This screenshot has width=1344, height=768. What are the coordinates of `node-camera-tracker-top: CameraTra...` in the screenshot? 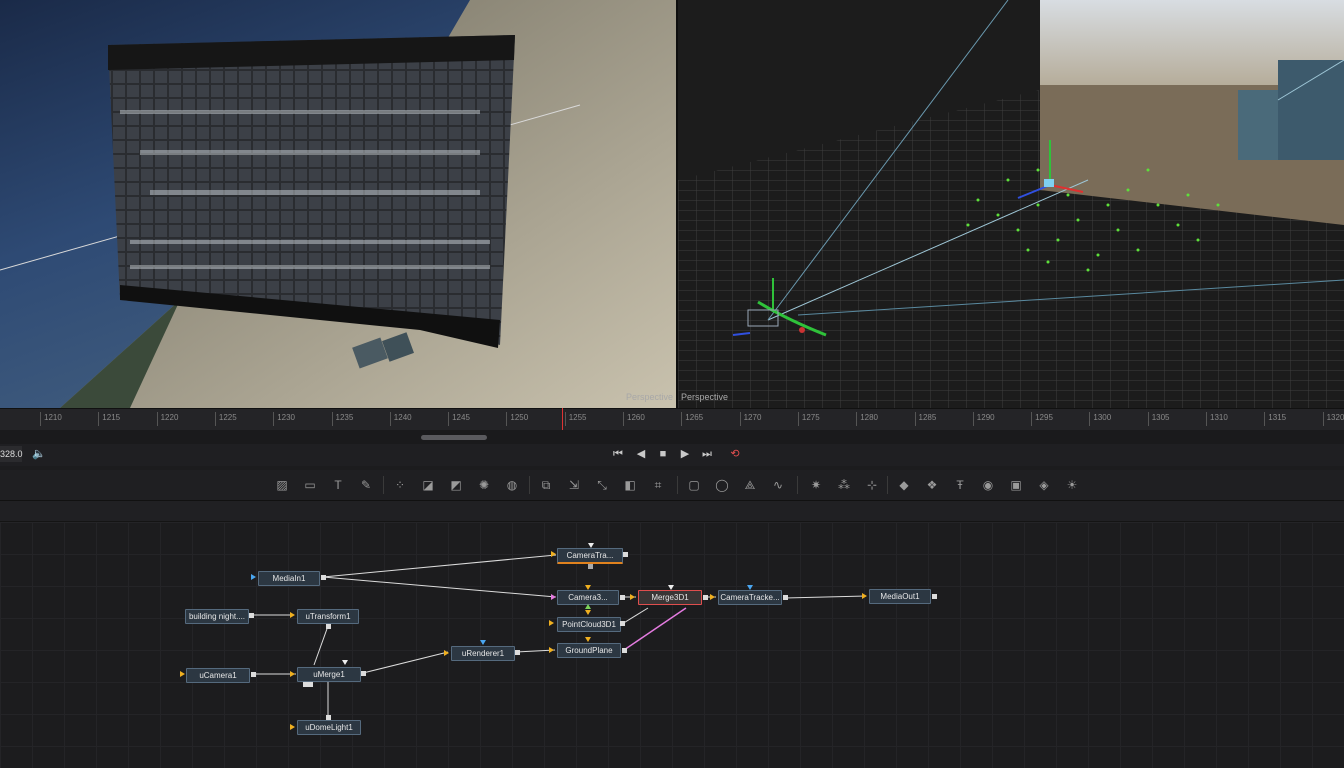 It's located at (590, 556).